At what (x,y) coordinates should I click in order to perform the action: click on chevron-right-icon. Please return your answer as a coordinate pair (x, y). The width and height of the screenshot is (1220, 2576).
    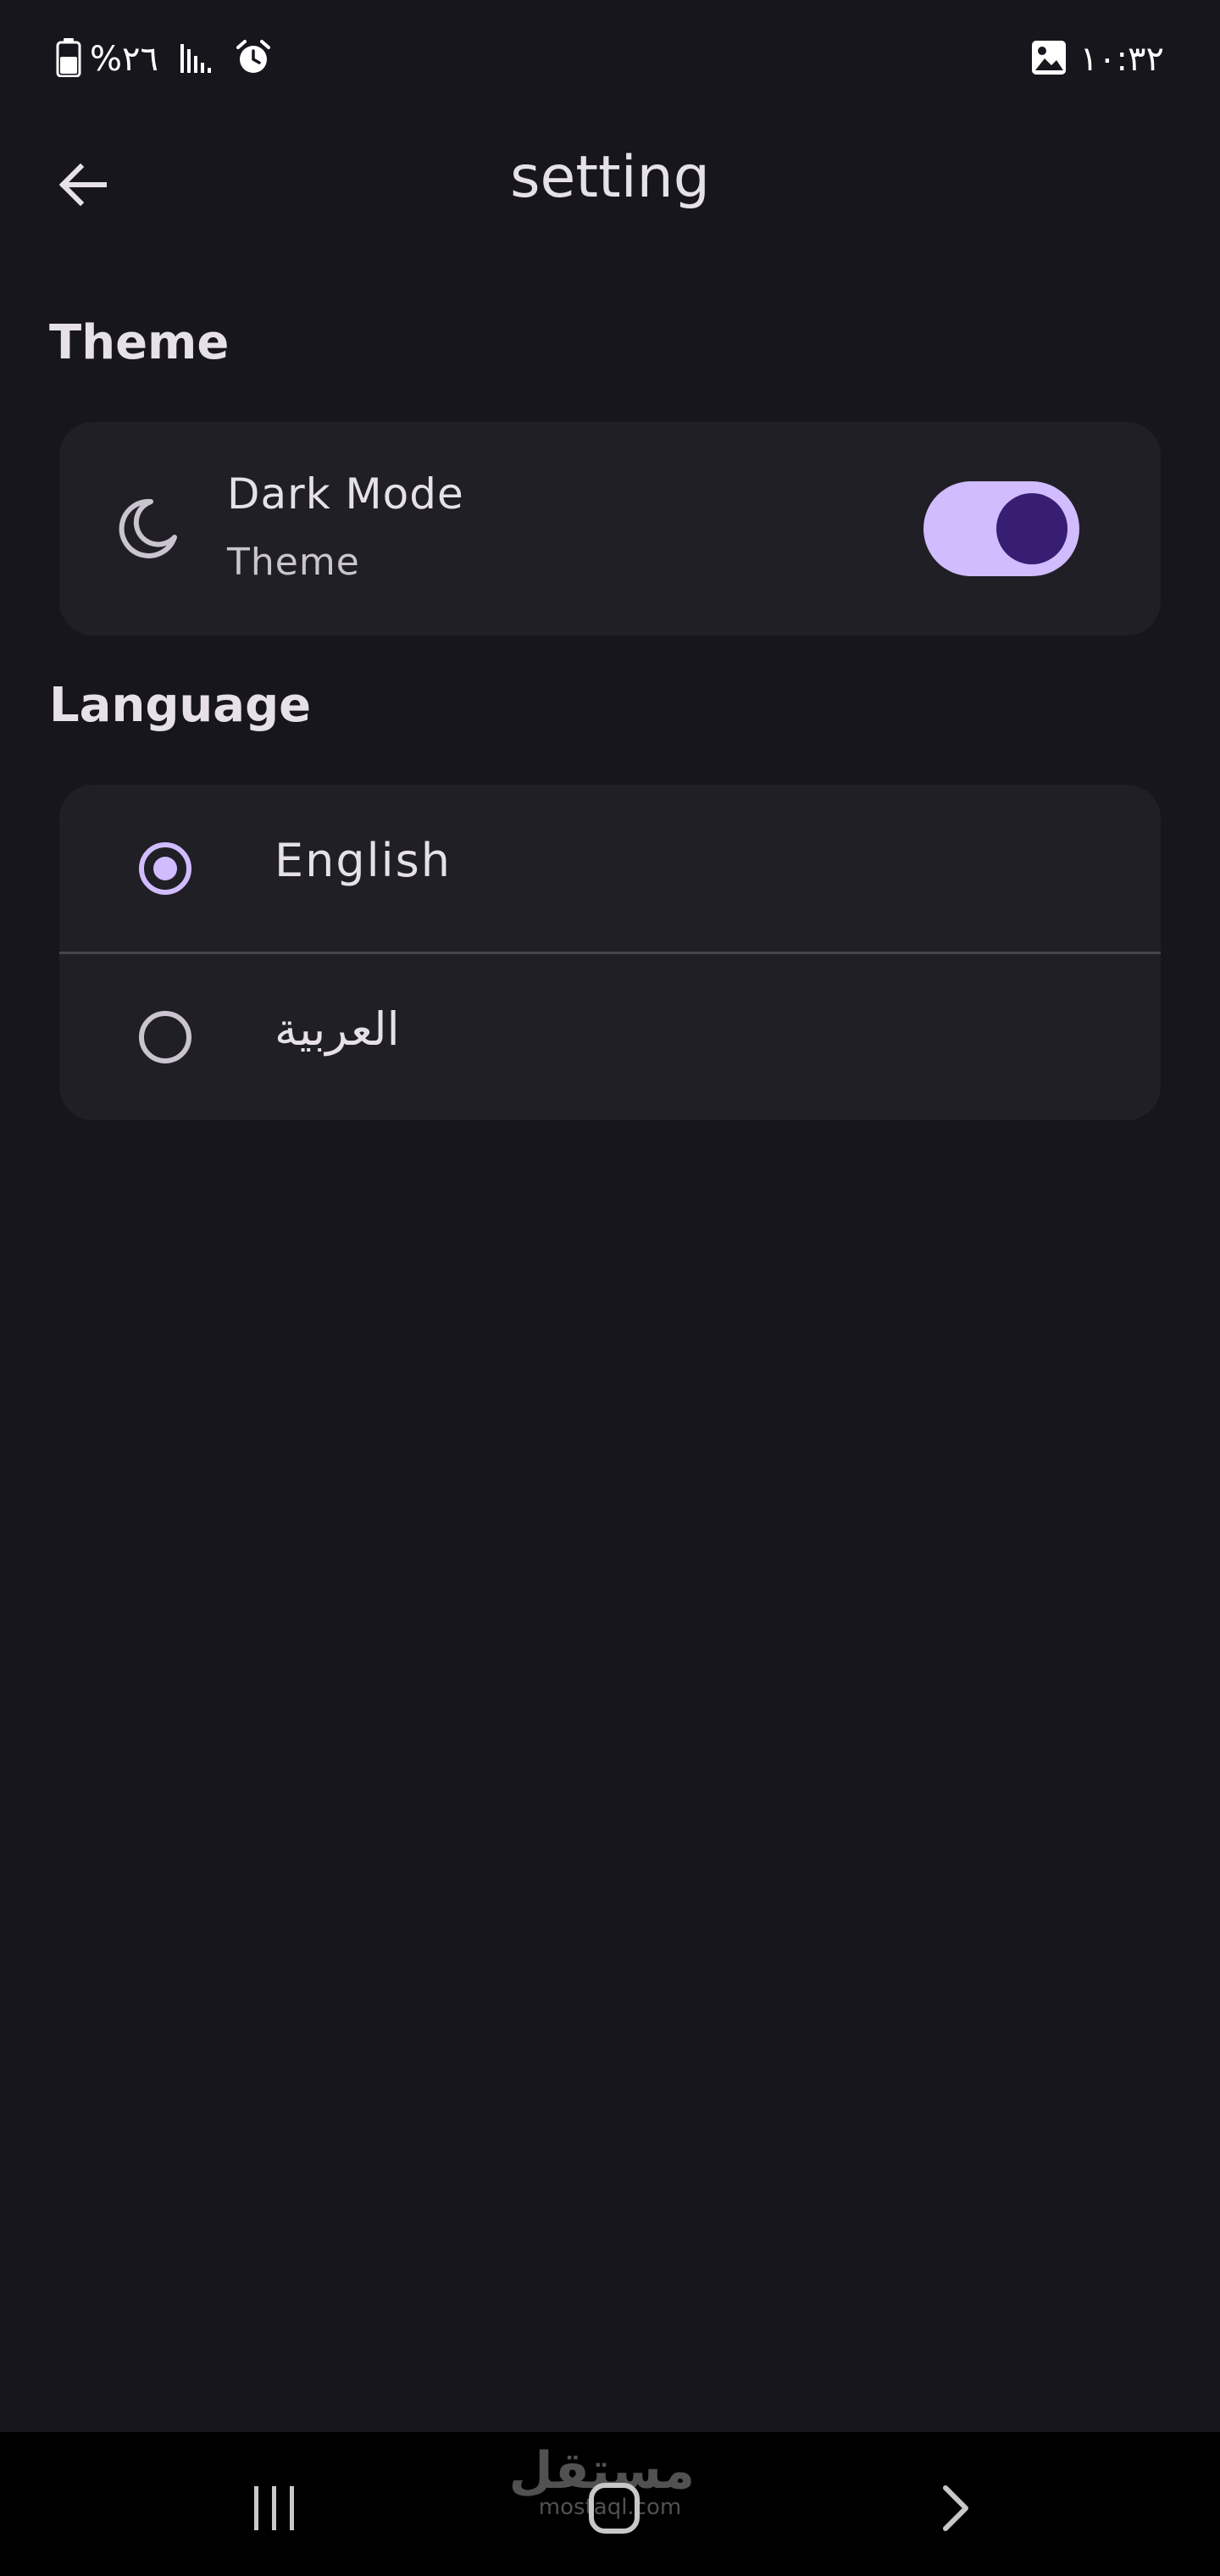
    Looking at the image, I should click on (955, 2508).